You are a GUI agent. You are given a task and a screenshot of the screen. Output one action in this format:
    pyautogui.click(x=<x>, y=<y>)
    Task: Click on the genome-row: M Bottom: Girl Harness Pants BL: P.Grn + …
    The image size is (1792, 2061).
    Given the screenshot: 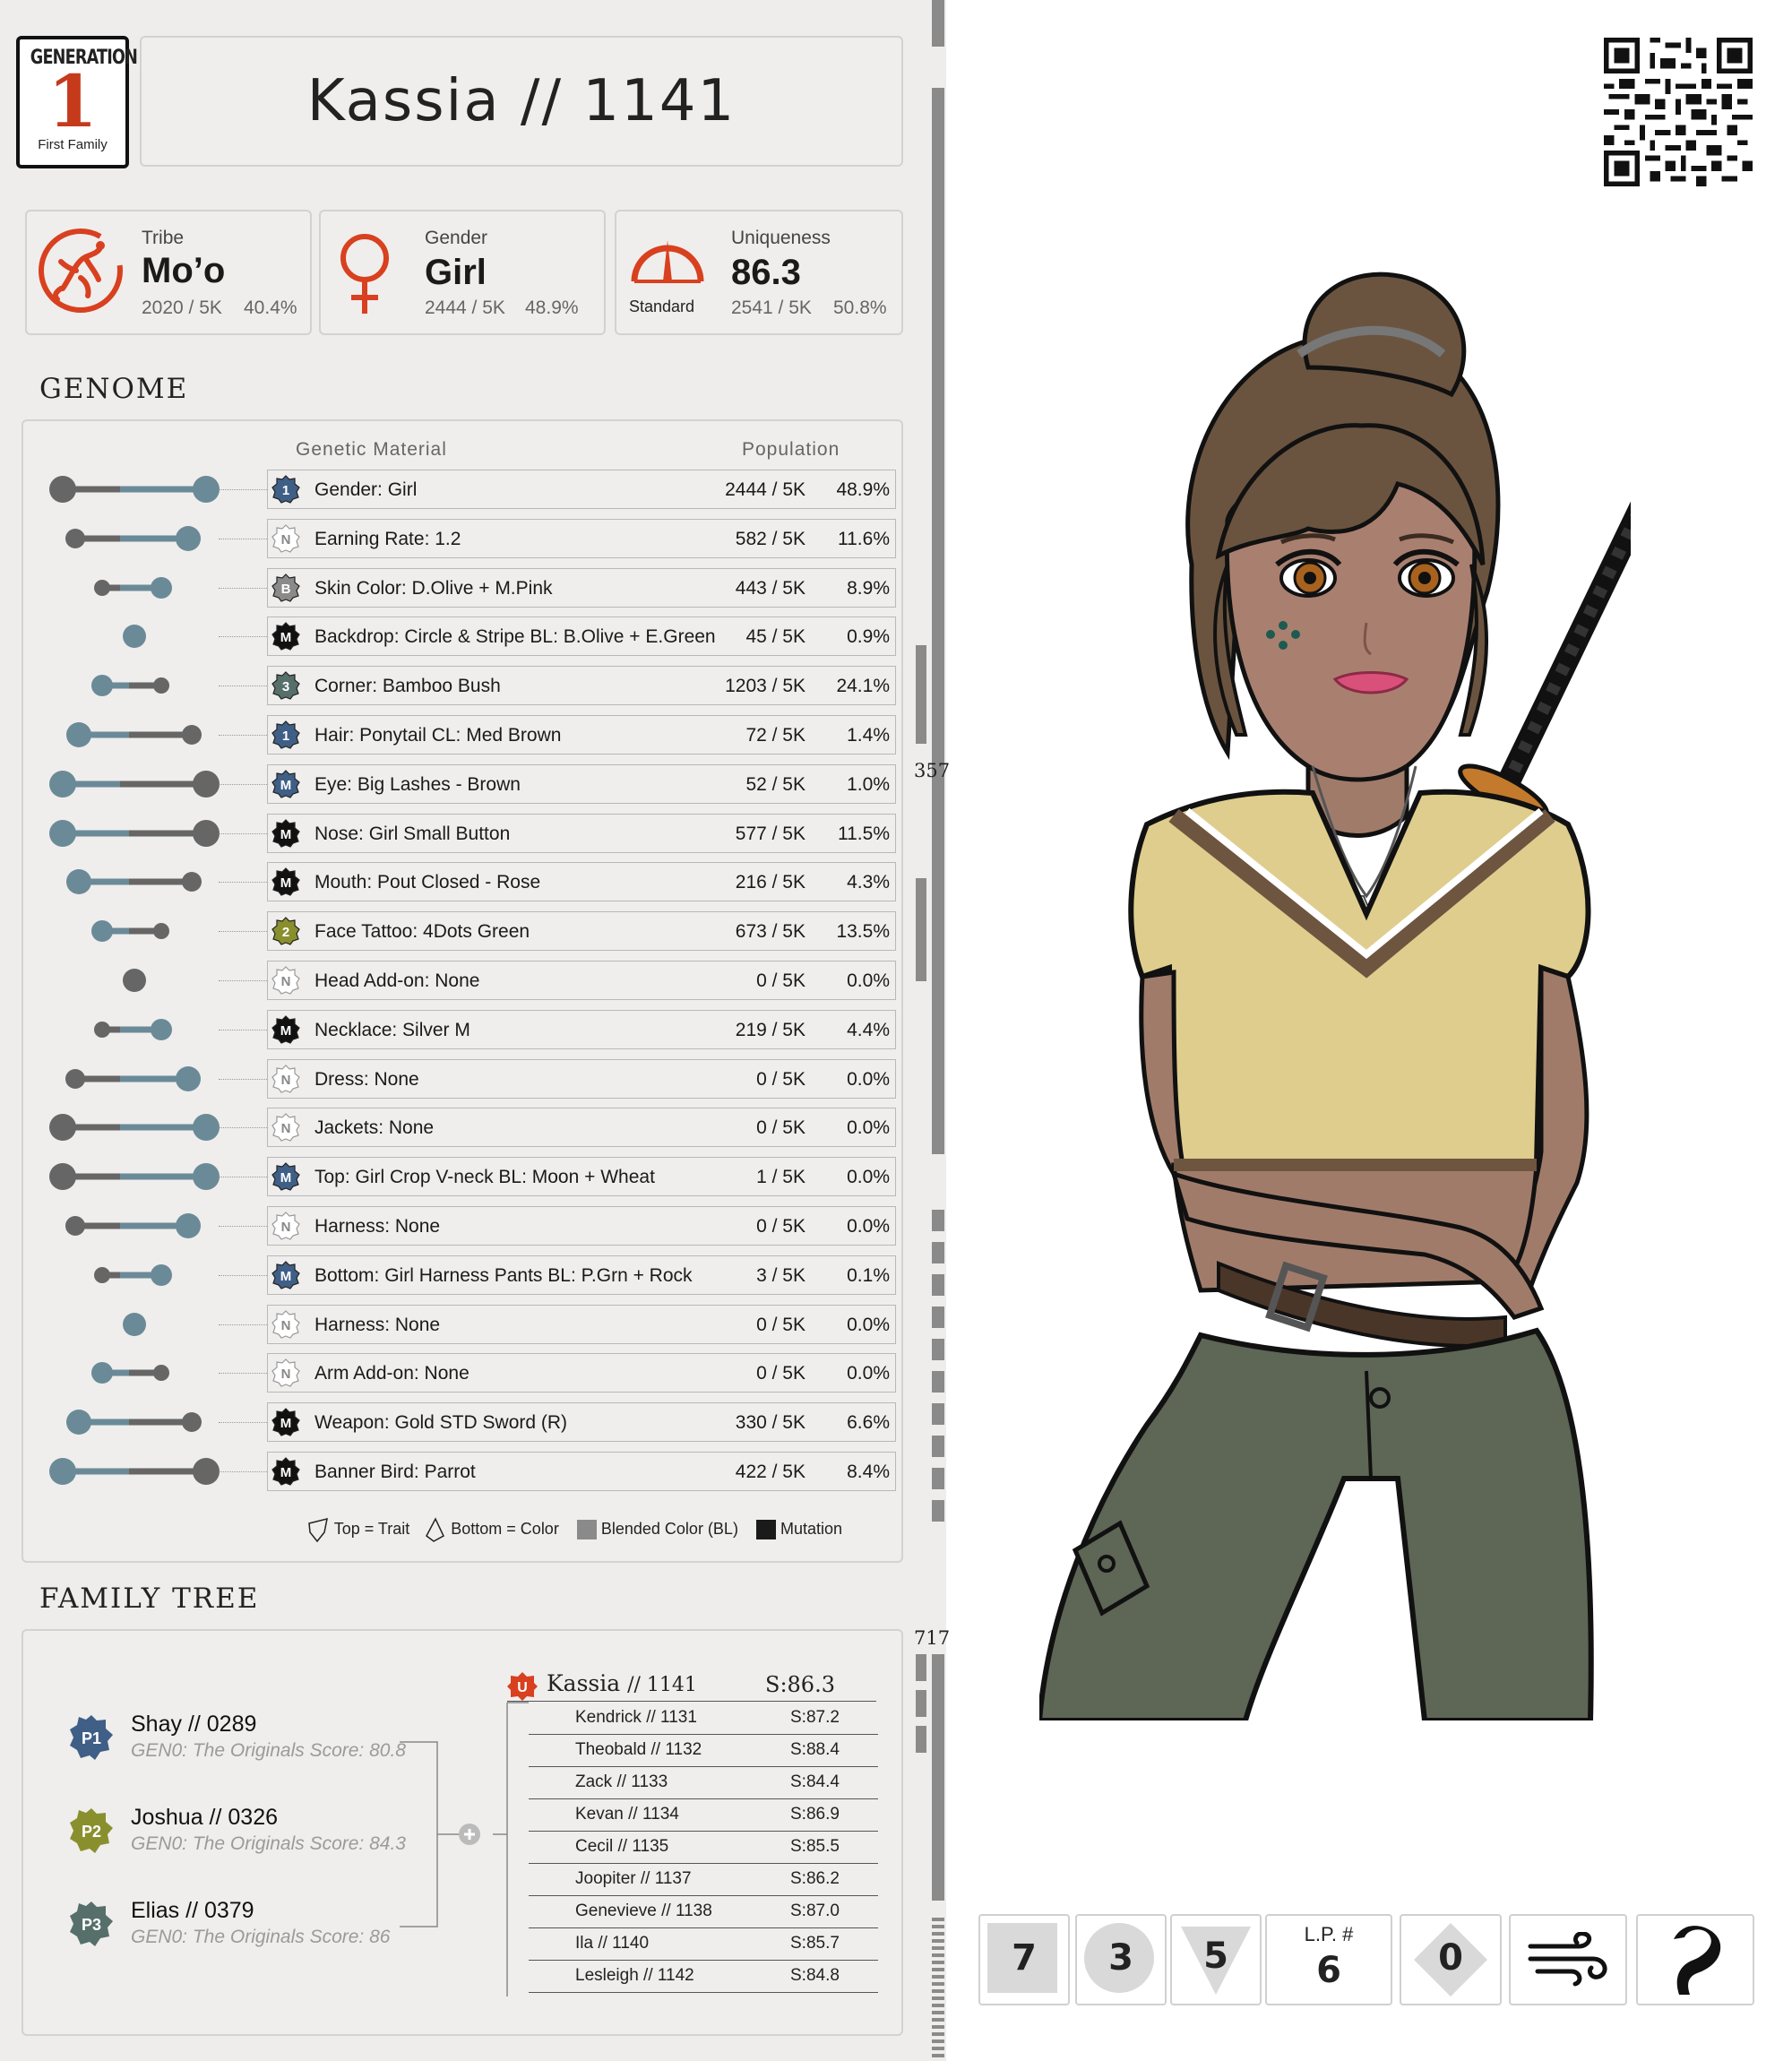 What is the action you would take?
    pyautogui.click(x=582, y=1275)
    